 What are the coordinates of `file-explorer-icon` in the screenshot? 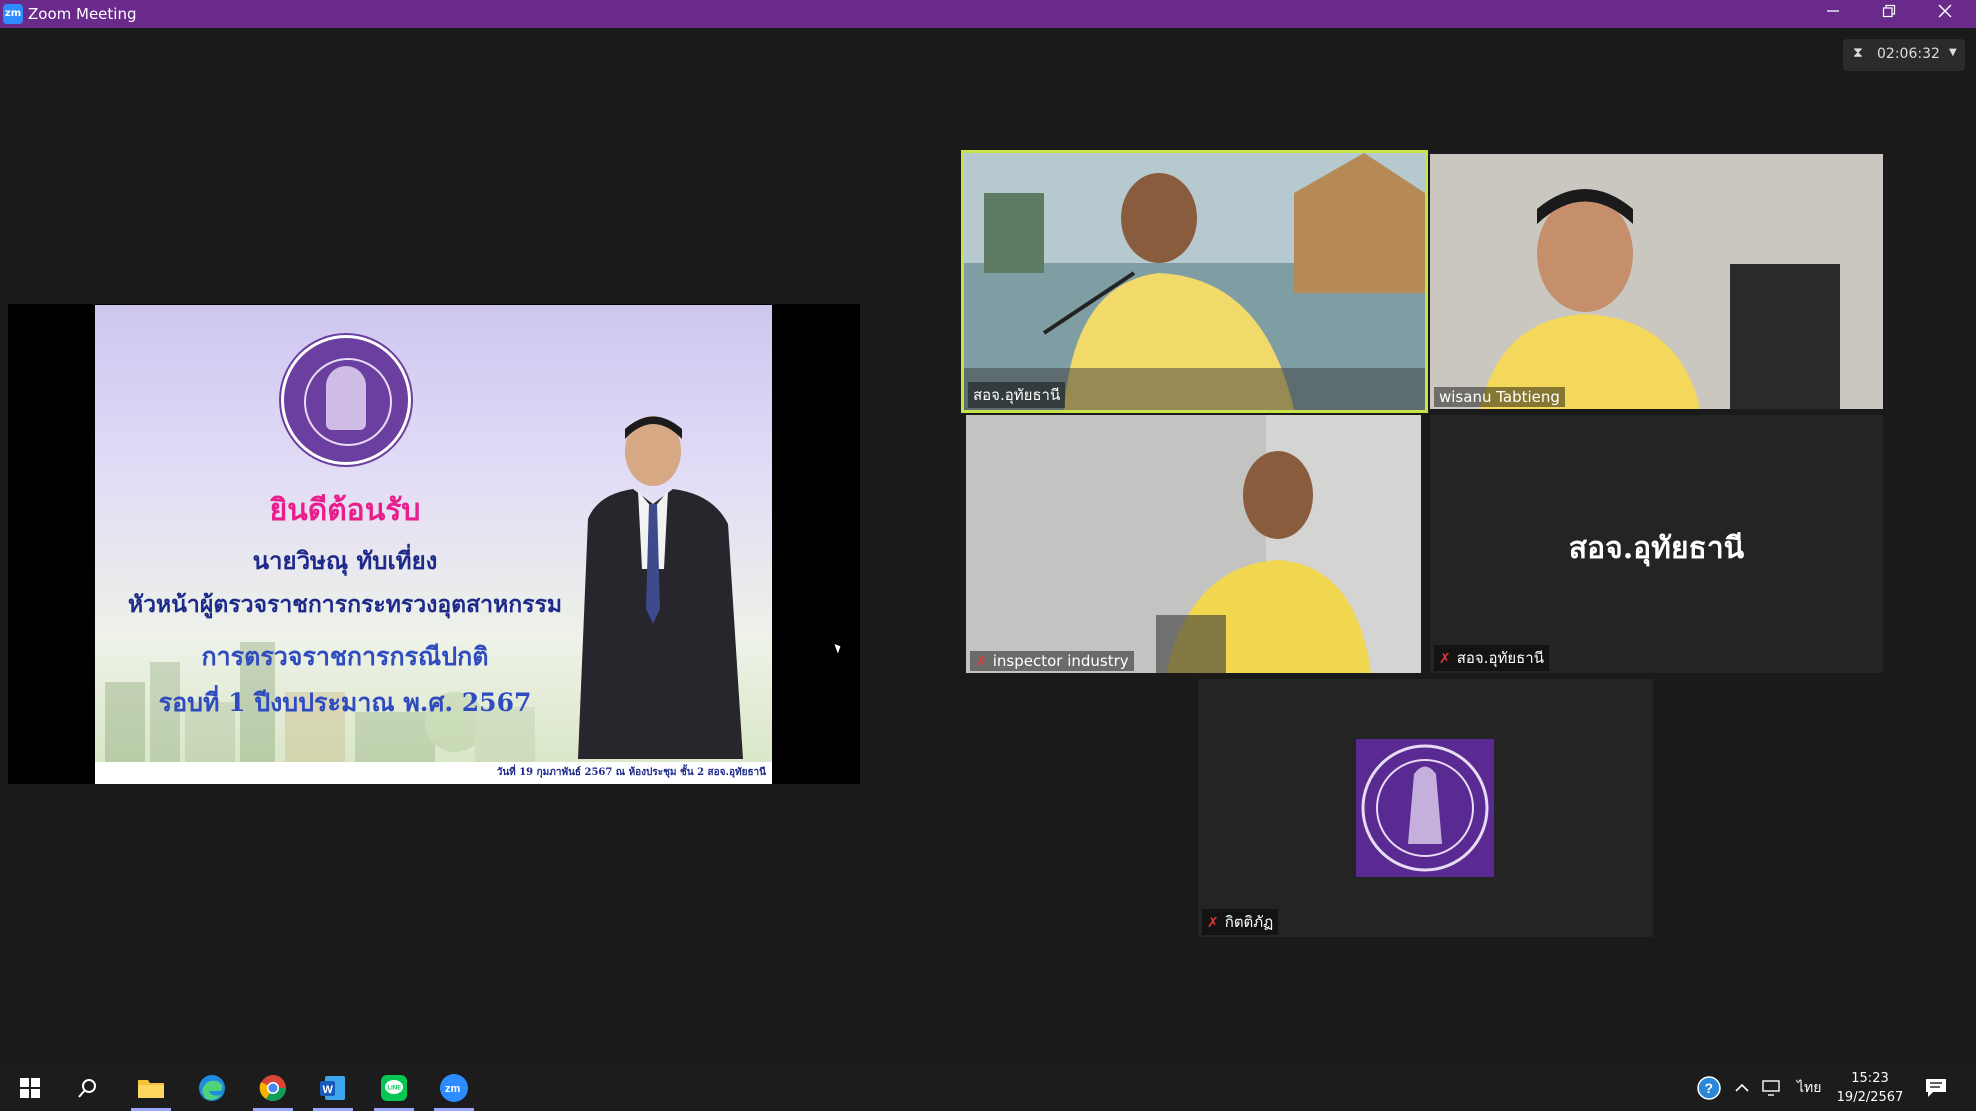 It's located at (151, 1089).